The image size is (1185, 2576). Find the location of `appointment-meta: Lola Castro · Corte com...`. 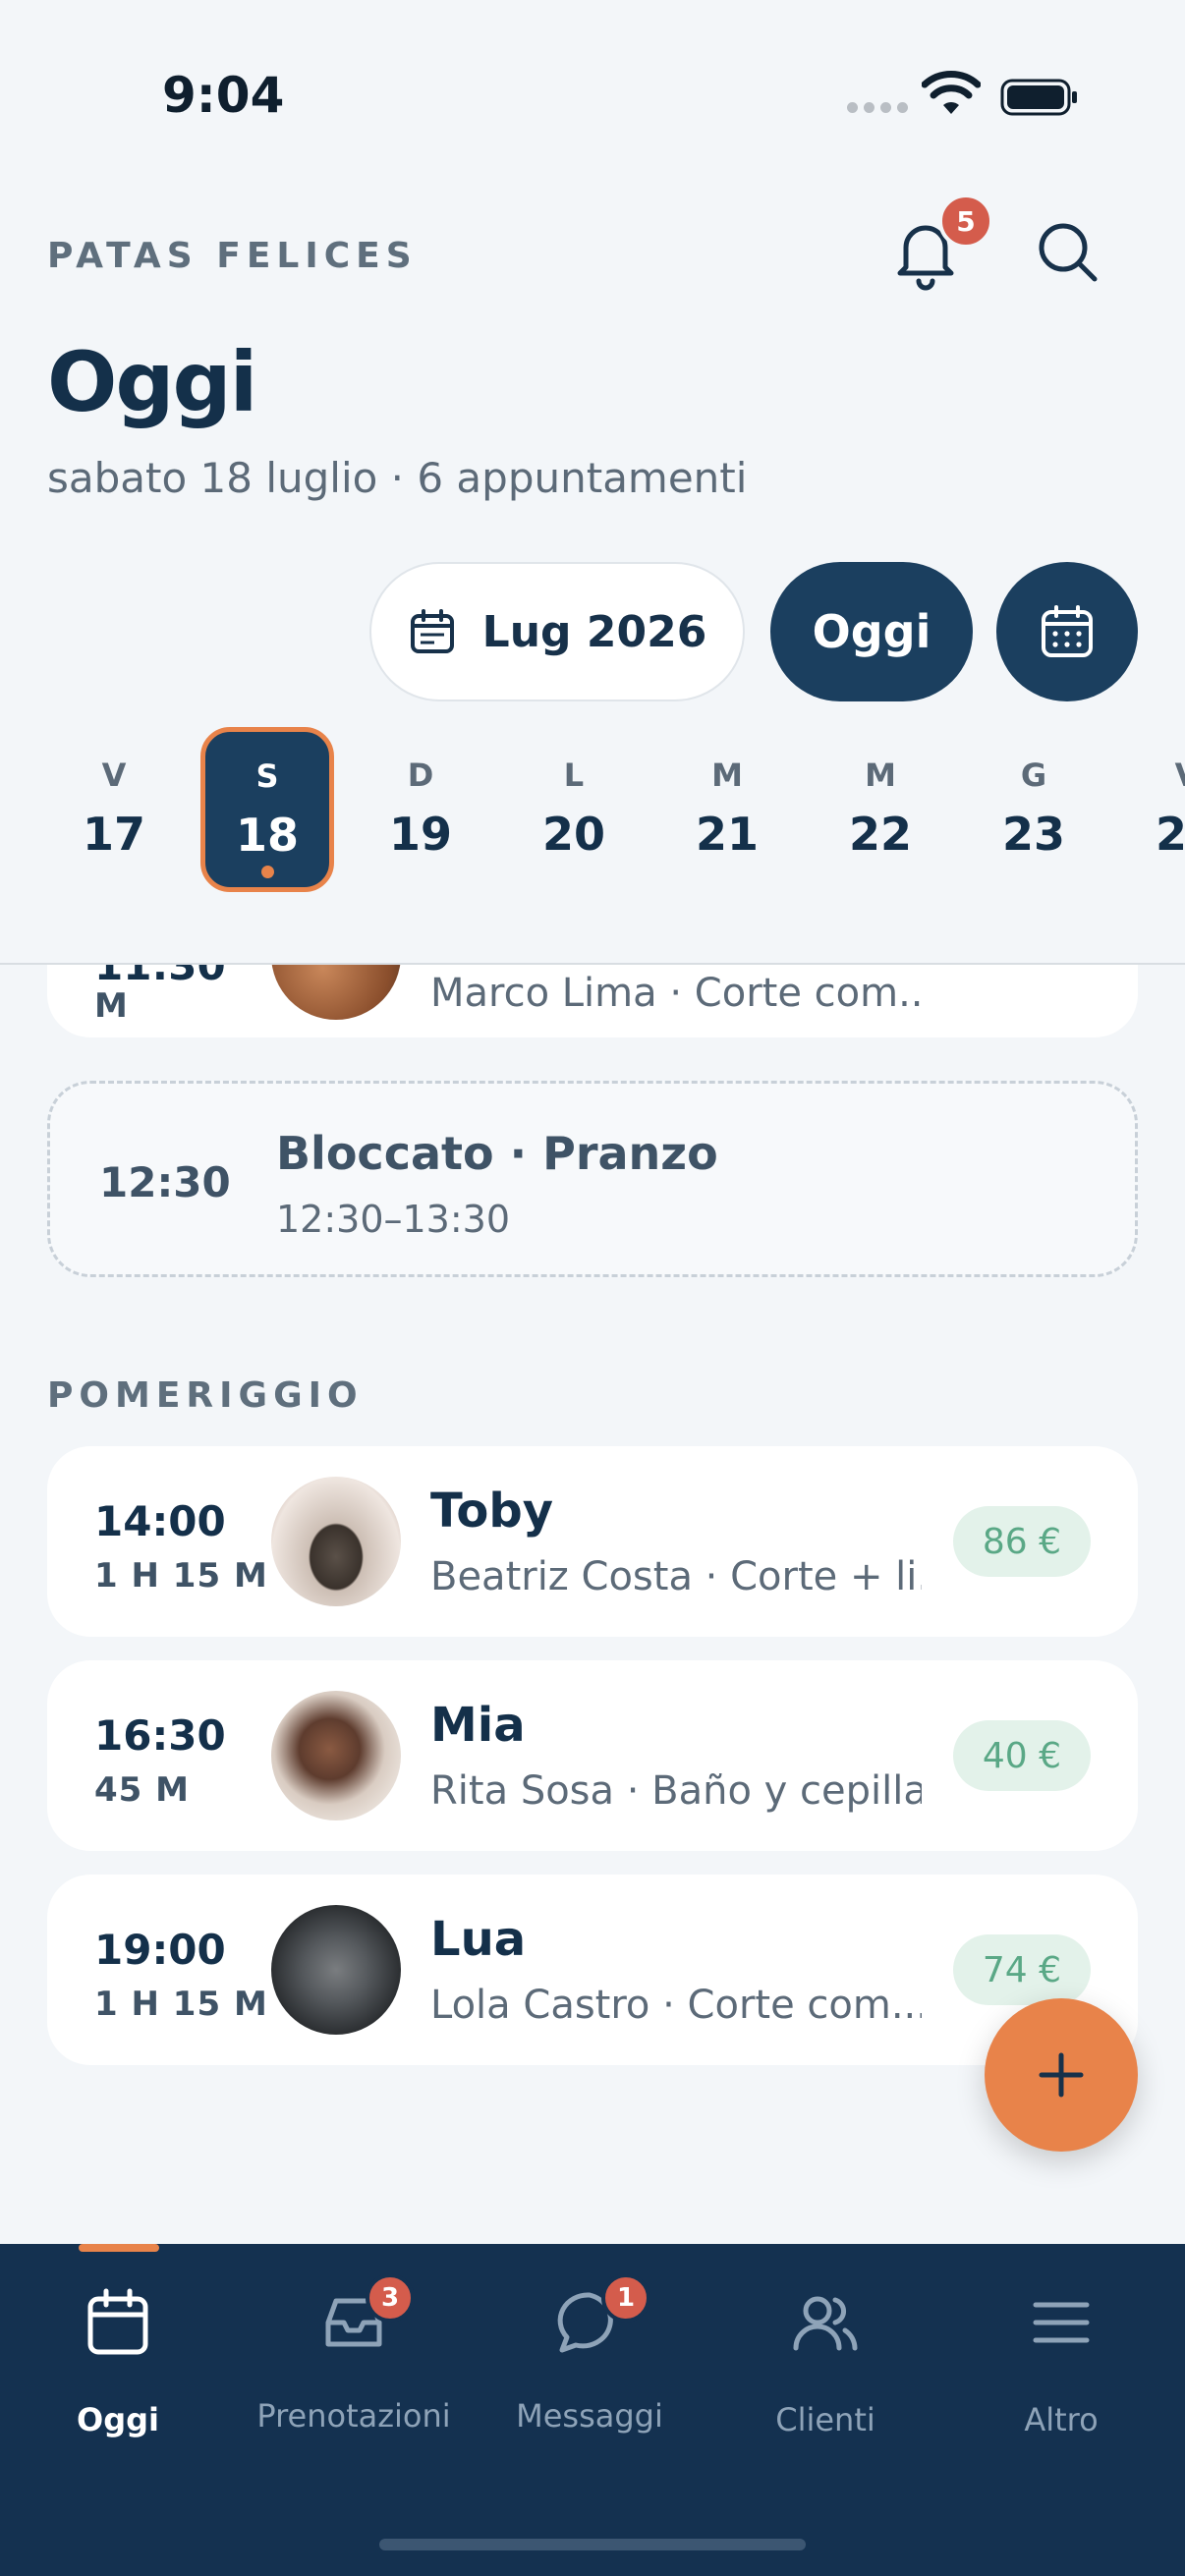

appointment-meta: Lola Castro · Corte com... is located at coordinates (676, 2005).